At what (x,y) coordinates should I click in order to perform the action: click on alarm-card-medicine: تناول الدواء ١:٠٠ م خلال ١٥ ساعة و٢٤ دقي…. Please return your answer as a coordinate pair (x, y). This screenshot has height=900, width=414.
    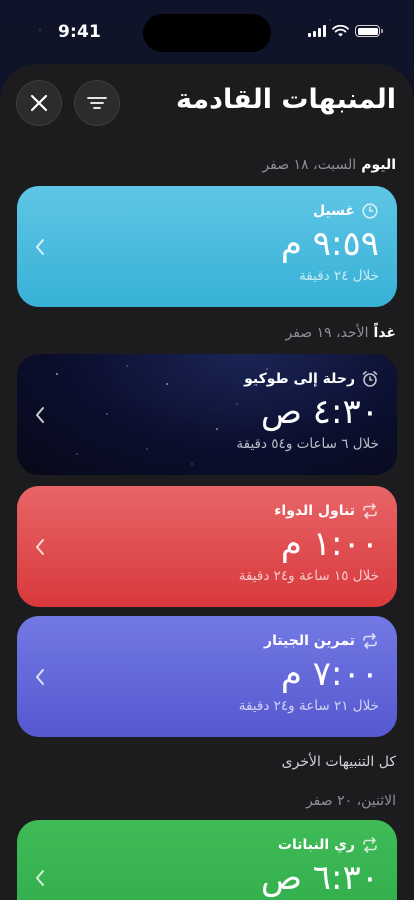
    Looking at the image, I should click on (207, 546).